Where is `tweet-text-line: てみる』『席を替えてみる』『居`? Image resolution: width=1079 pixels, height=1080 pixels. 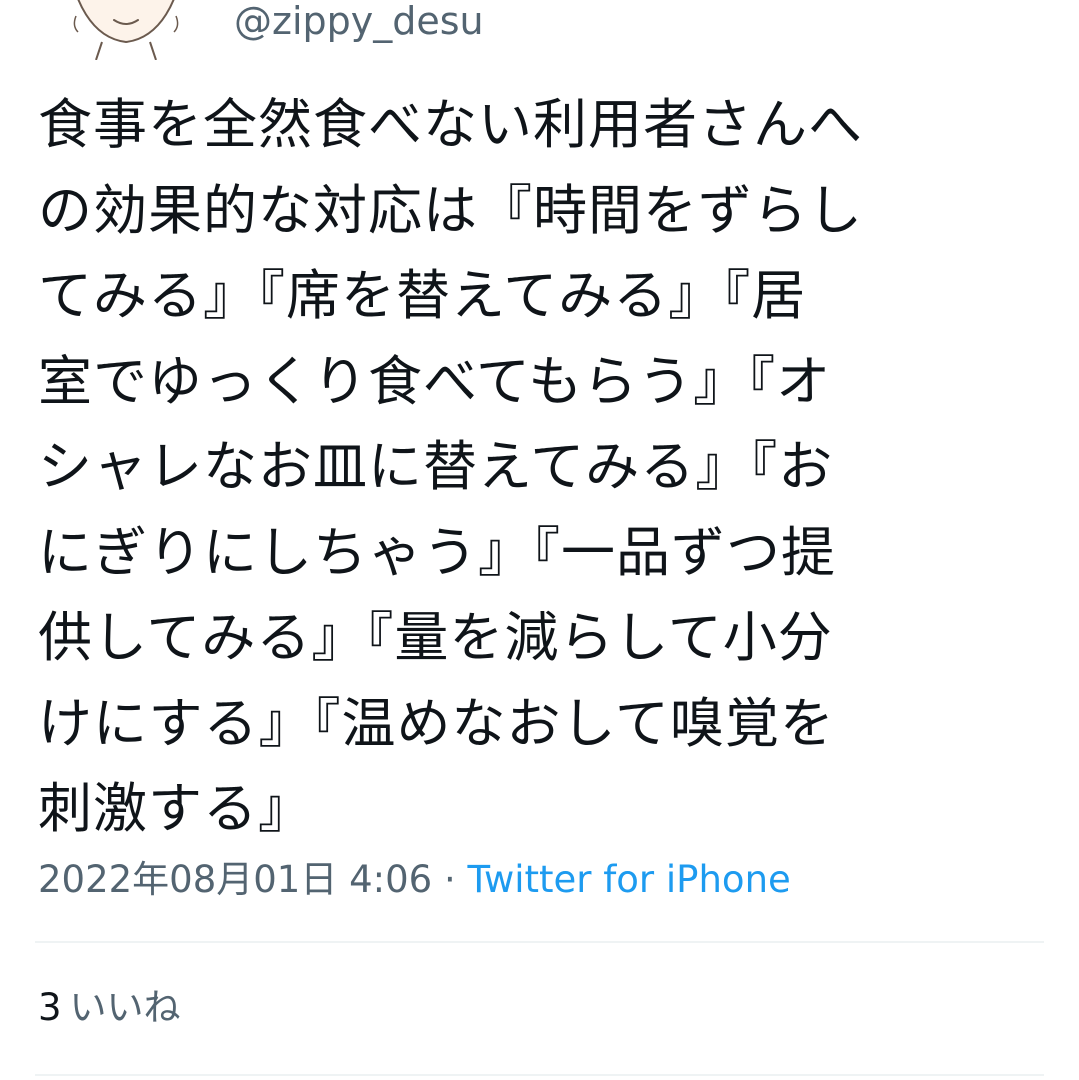
tweet-text-line: てみる』『席を替えてみる』『居 is located at coordinates (422, 295).